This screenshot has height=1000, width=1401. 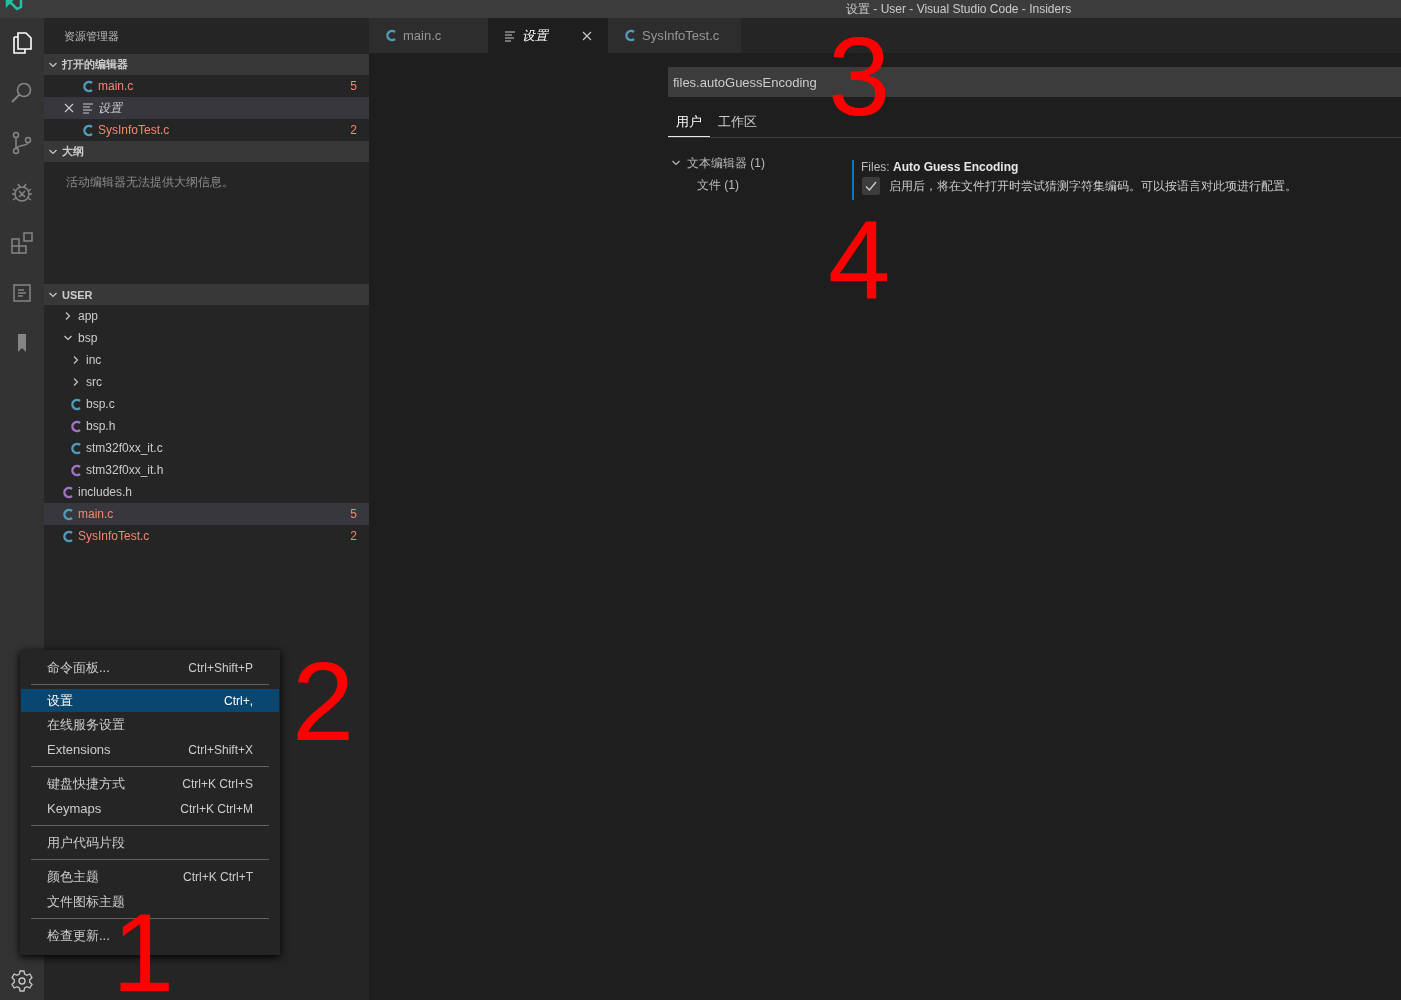 What do you see at coordinates (88, 316) in the screenshot?
I see `file-name: app` at bounding box center [88, 316].